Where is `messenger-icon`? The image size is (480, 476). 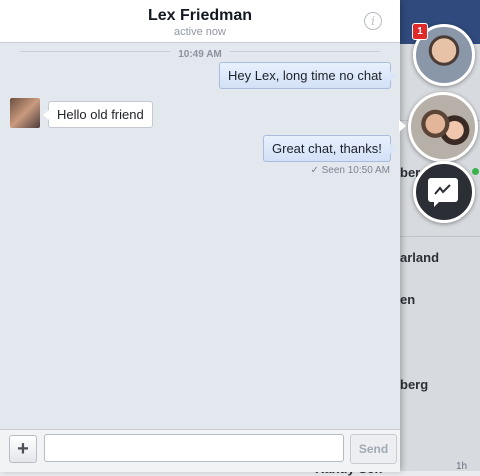
messenger-icon is located at coordinates (443, 192).